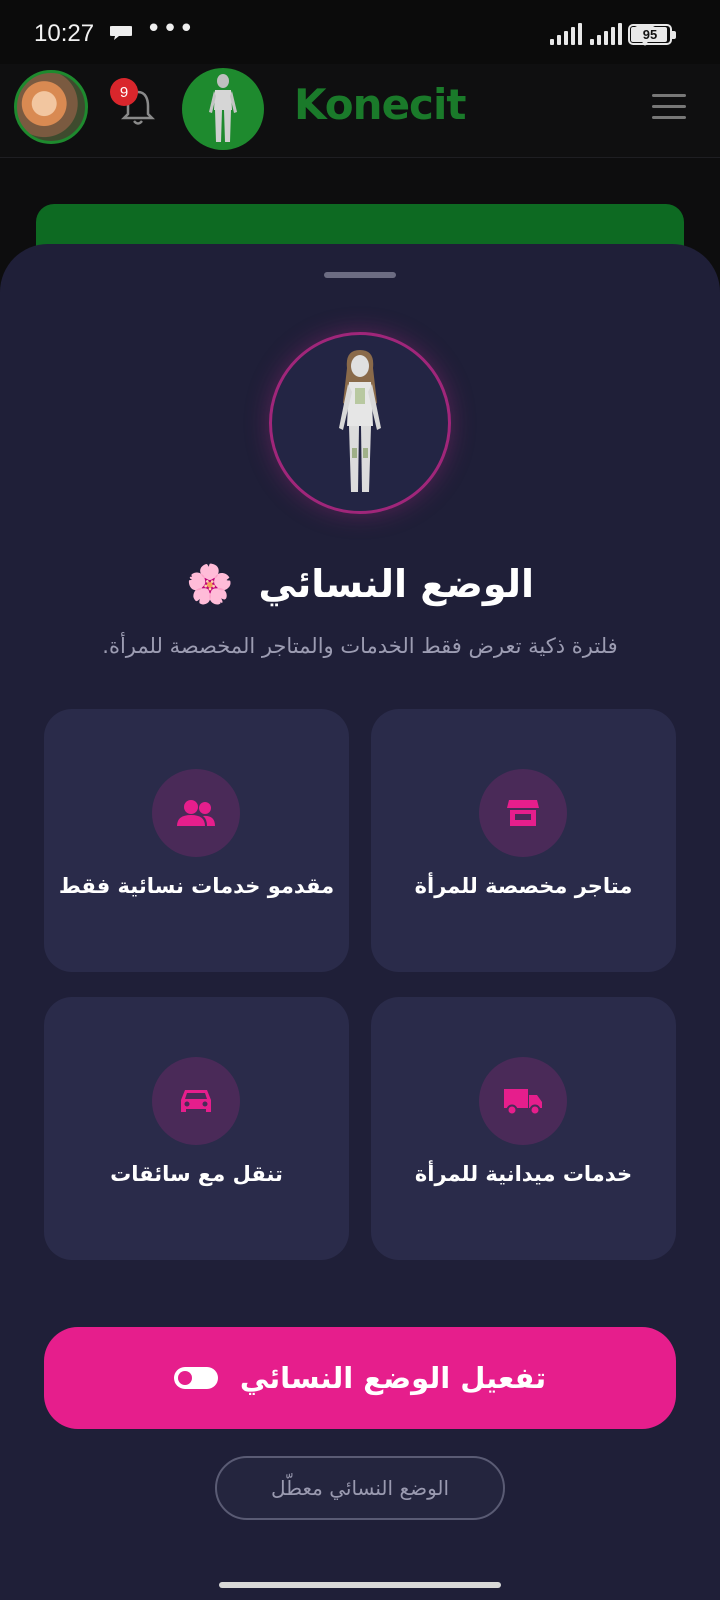 This screenshot has width=720, height=1600. I want to click on activate-women-mode-button: تفعيل الوضع النسائي, so click(360, 1378).